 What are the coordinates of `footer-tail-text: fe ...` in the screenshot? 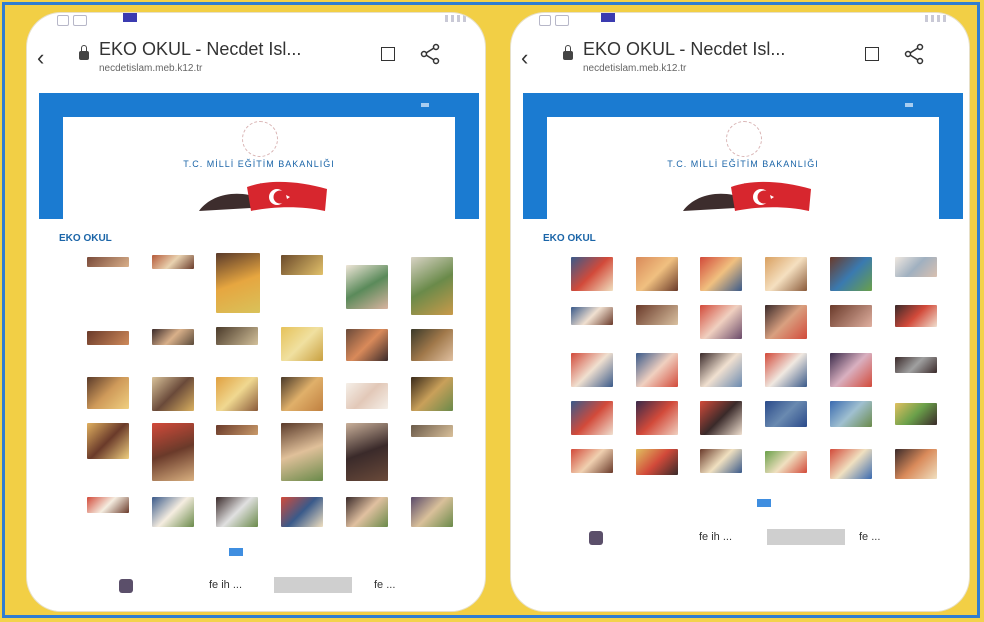 It's located at (385, 585).